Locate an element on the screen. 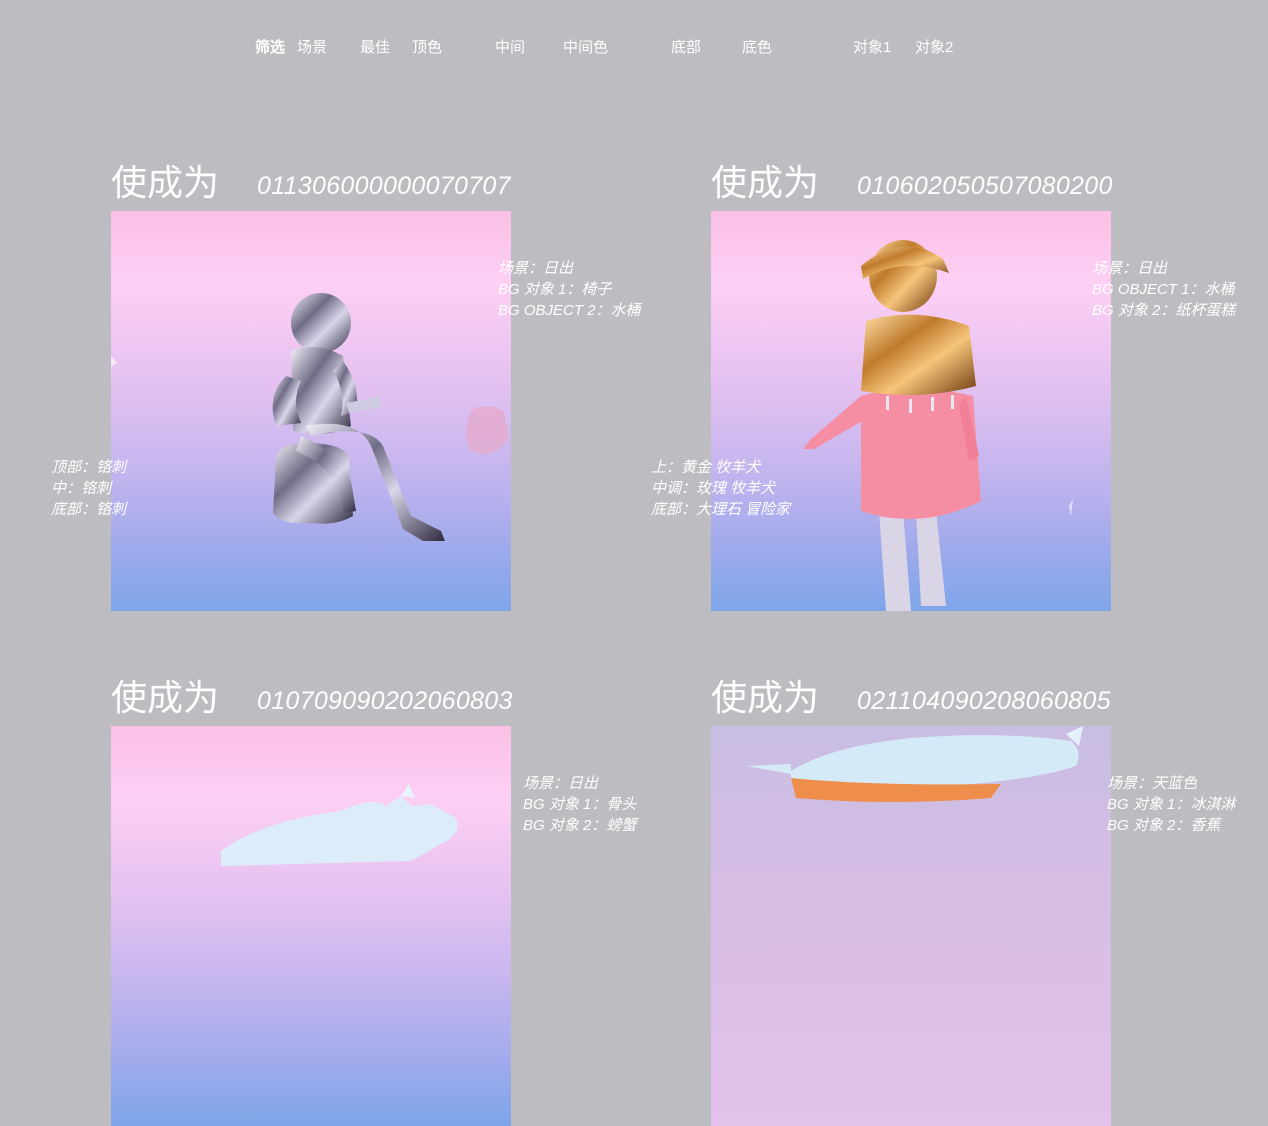 The width and height of the screenshot is (1268, 1126). filter-top-color: 顶色 is located at coordinates (427, 46).